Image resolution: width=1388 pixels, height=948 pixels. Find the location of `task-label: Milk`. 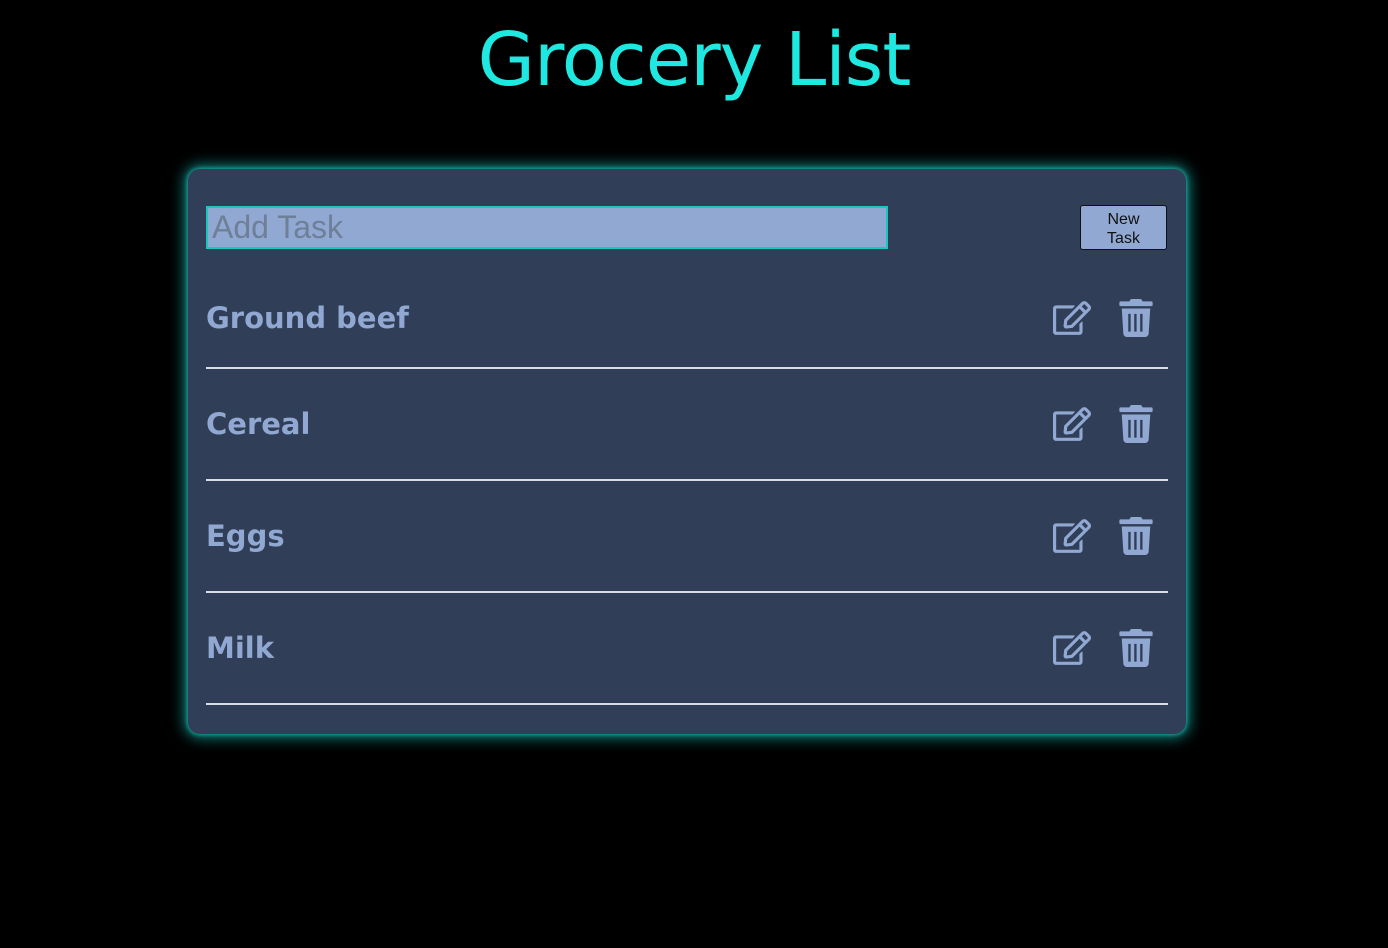

task-label: Milk is located at coordinates (240, 648).